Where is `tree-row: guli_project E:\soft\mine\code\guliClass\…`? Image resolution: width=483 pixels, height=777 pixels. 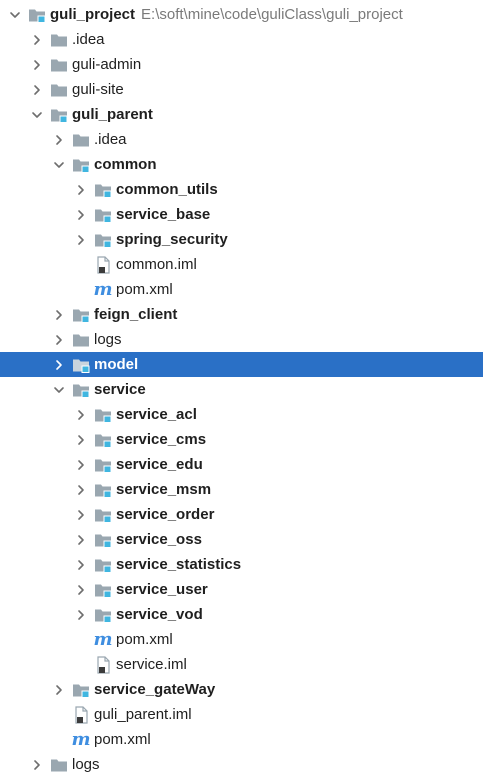 tree-row: guli_project E:\soft\mine\code\guliClass\… is located at coordinates (241, 14).